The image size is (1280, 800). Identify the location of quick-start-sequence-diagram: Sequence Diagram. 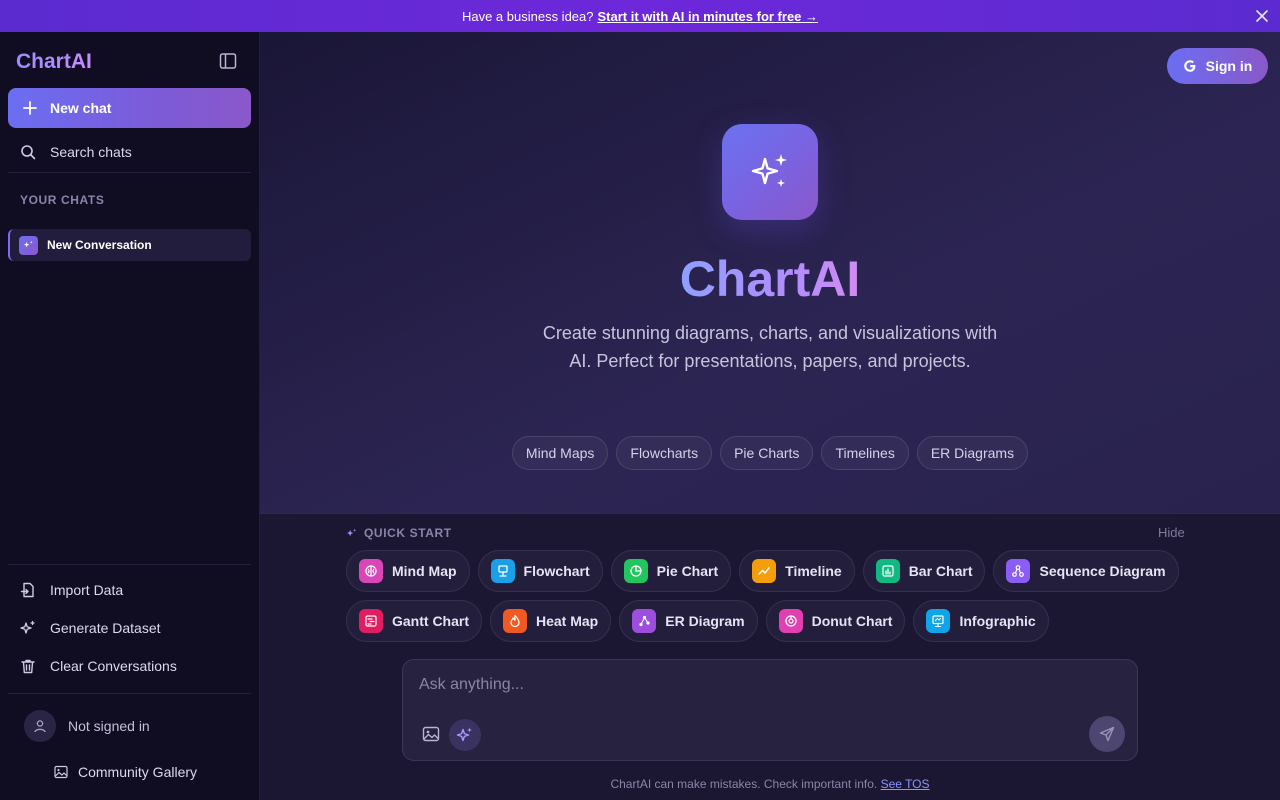
(1086, 571).